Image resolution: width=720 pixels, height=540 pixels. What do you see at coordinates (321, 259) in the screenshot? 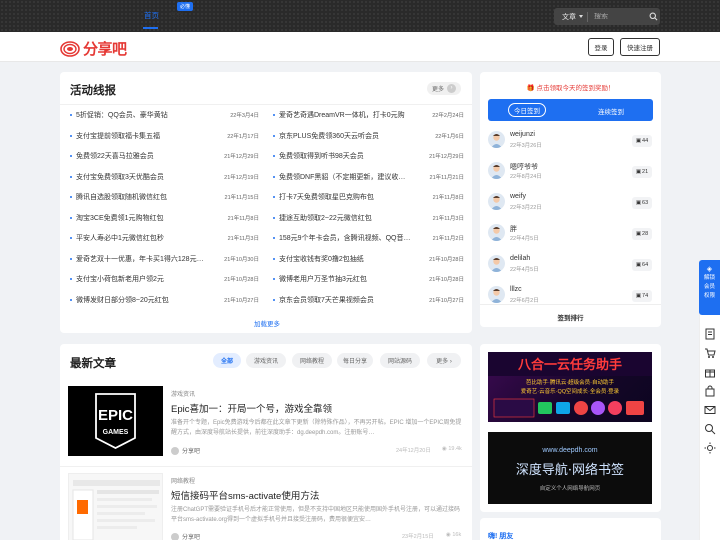
I see `deal-title: 支付宝收钱有奖0撸2包抽纸` at bounding box center [321, 259].